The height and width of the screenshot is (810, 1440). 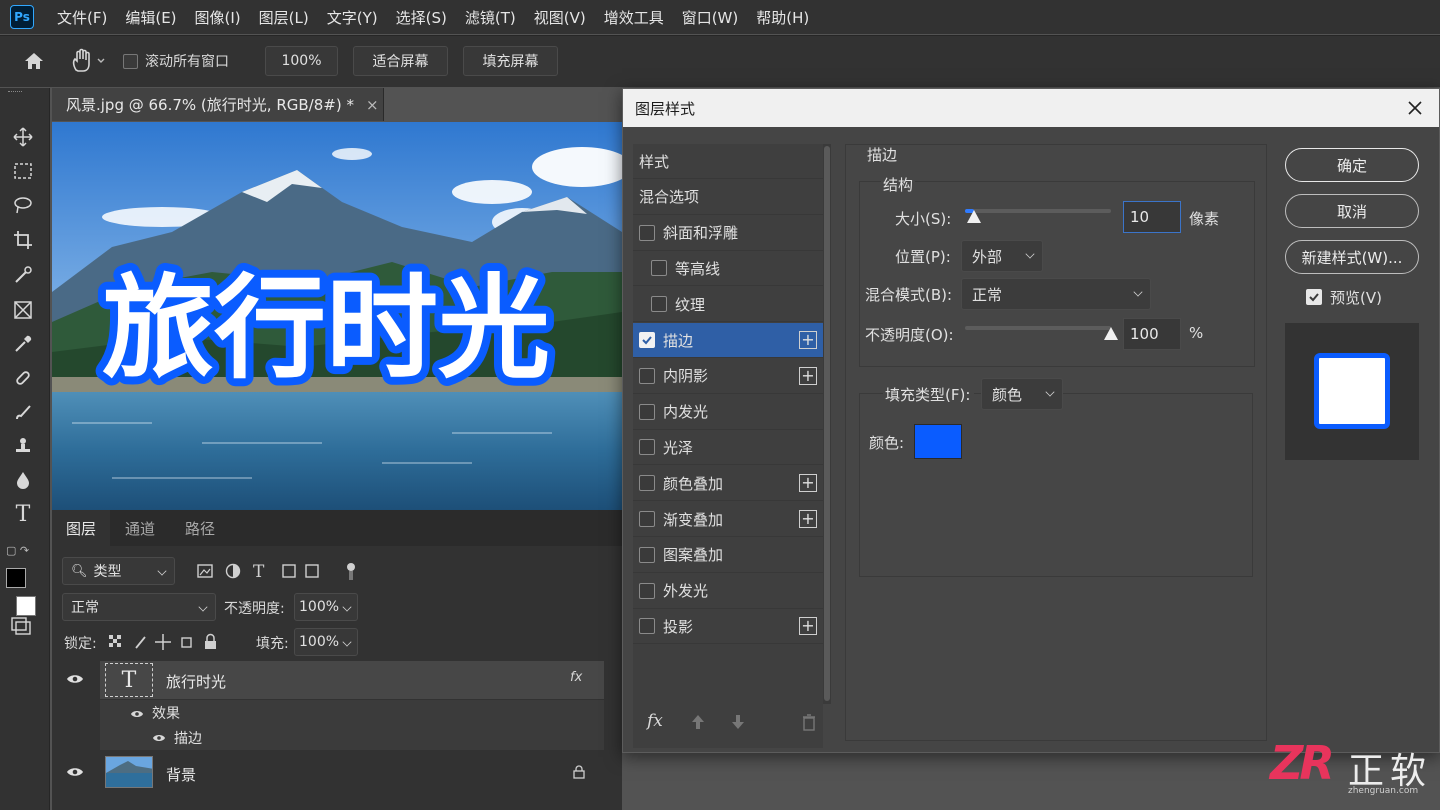 I want to click on size-slider-track, so click(x=1038, y=211).